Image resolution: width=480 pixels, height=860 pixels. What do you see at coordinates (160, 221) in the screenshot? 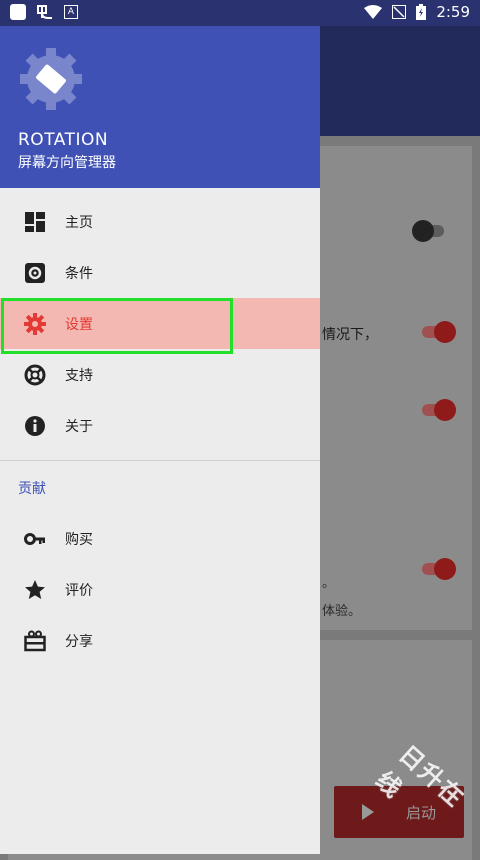
I see `drawer-item-home: 主页` at bounding box center [160, 221].